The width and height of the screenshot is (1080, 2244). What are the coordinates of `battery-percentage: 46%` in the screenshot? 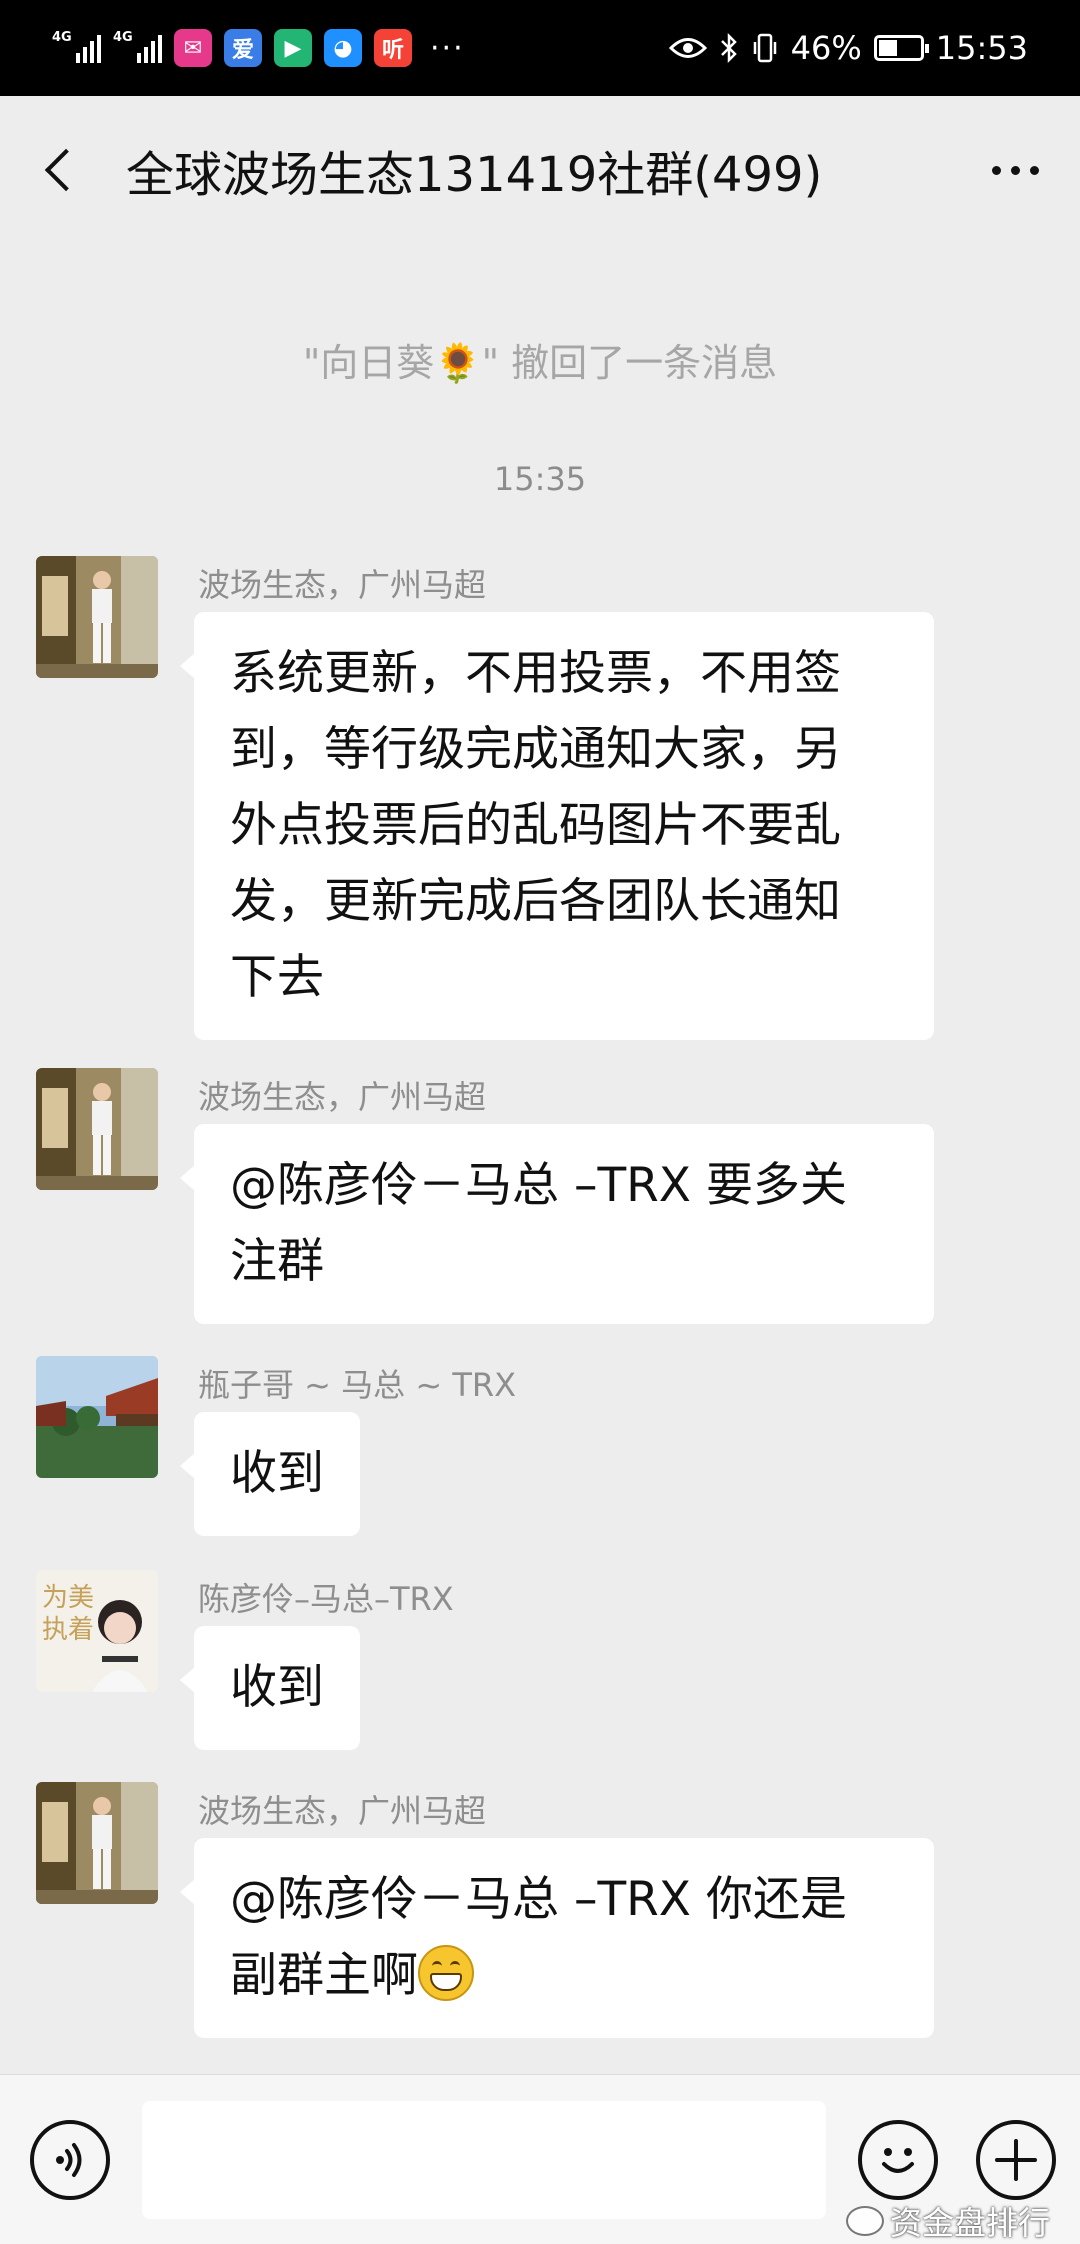 It's located at (826, 48).